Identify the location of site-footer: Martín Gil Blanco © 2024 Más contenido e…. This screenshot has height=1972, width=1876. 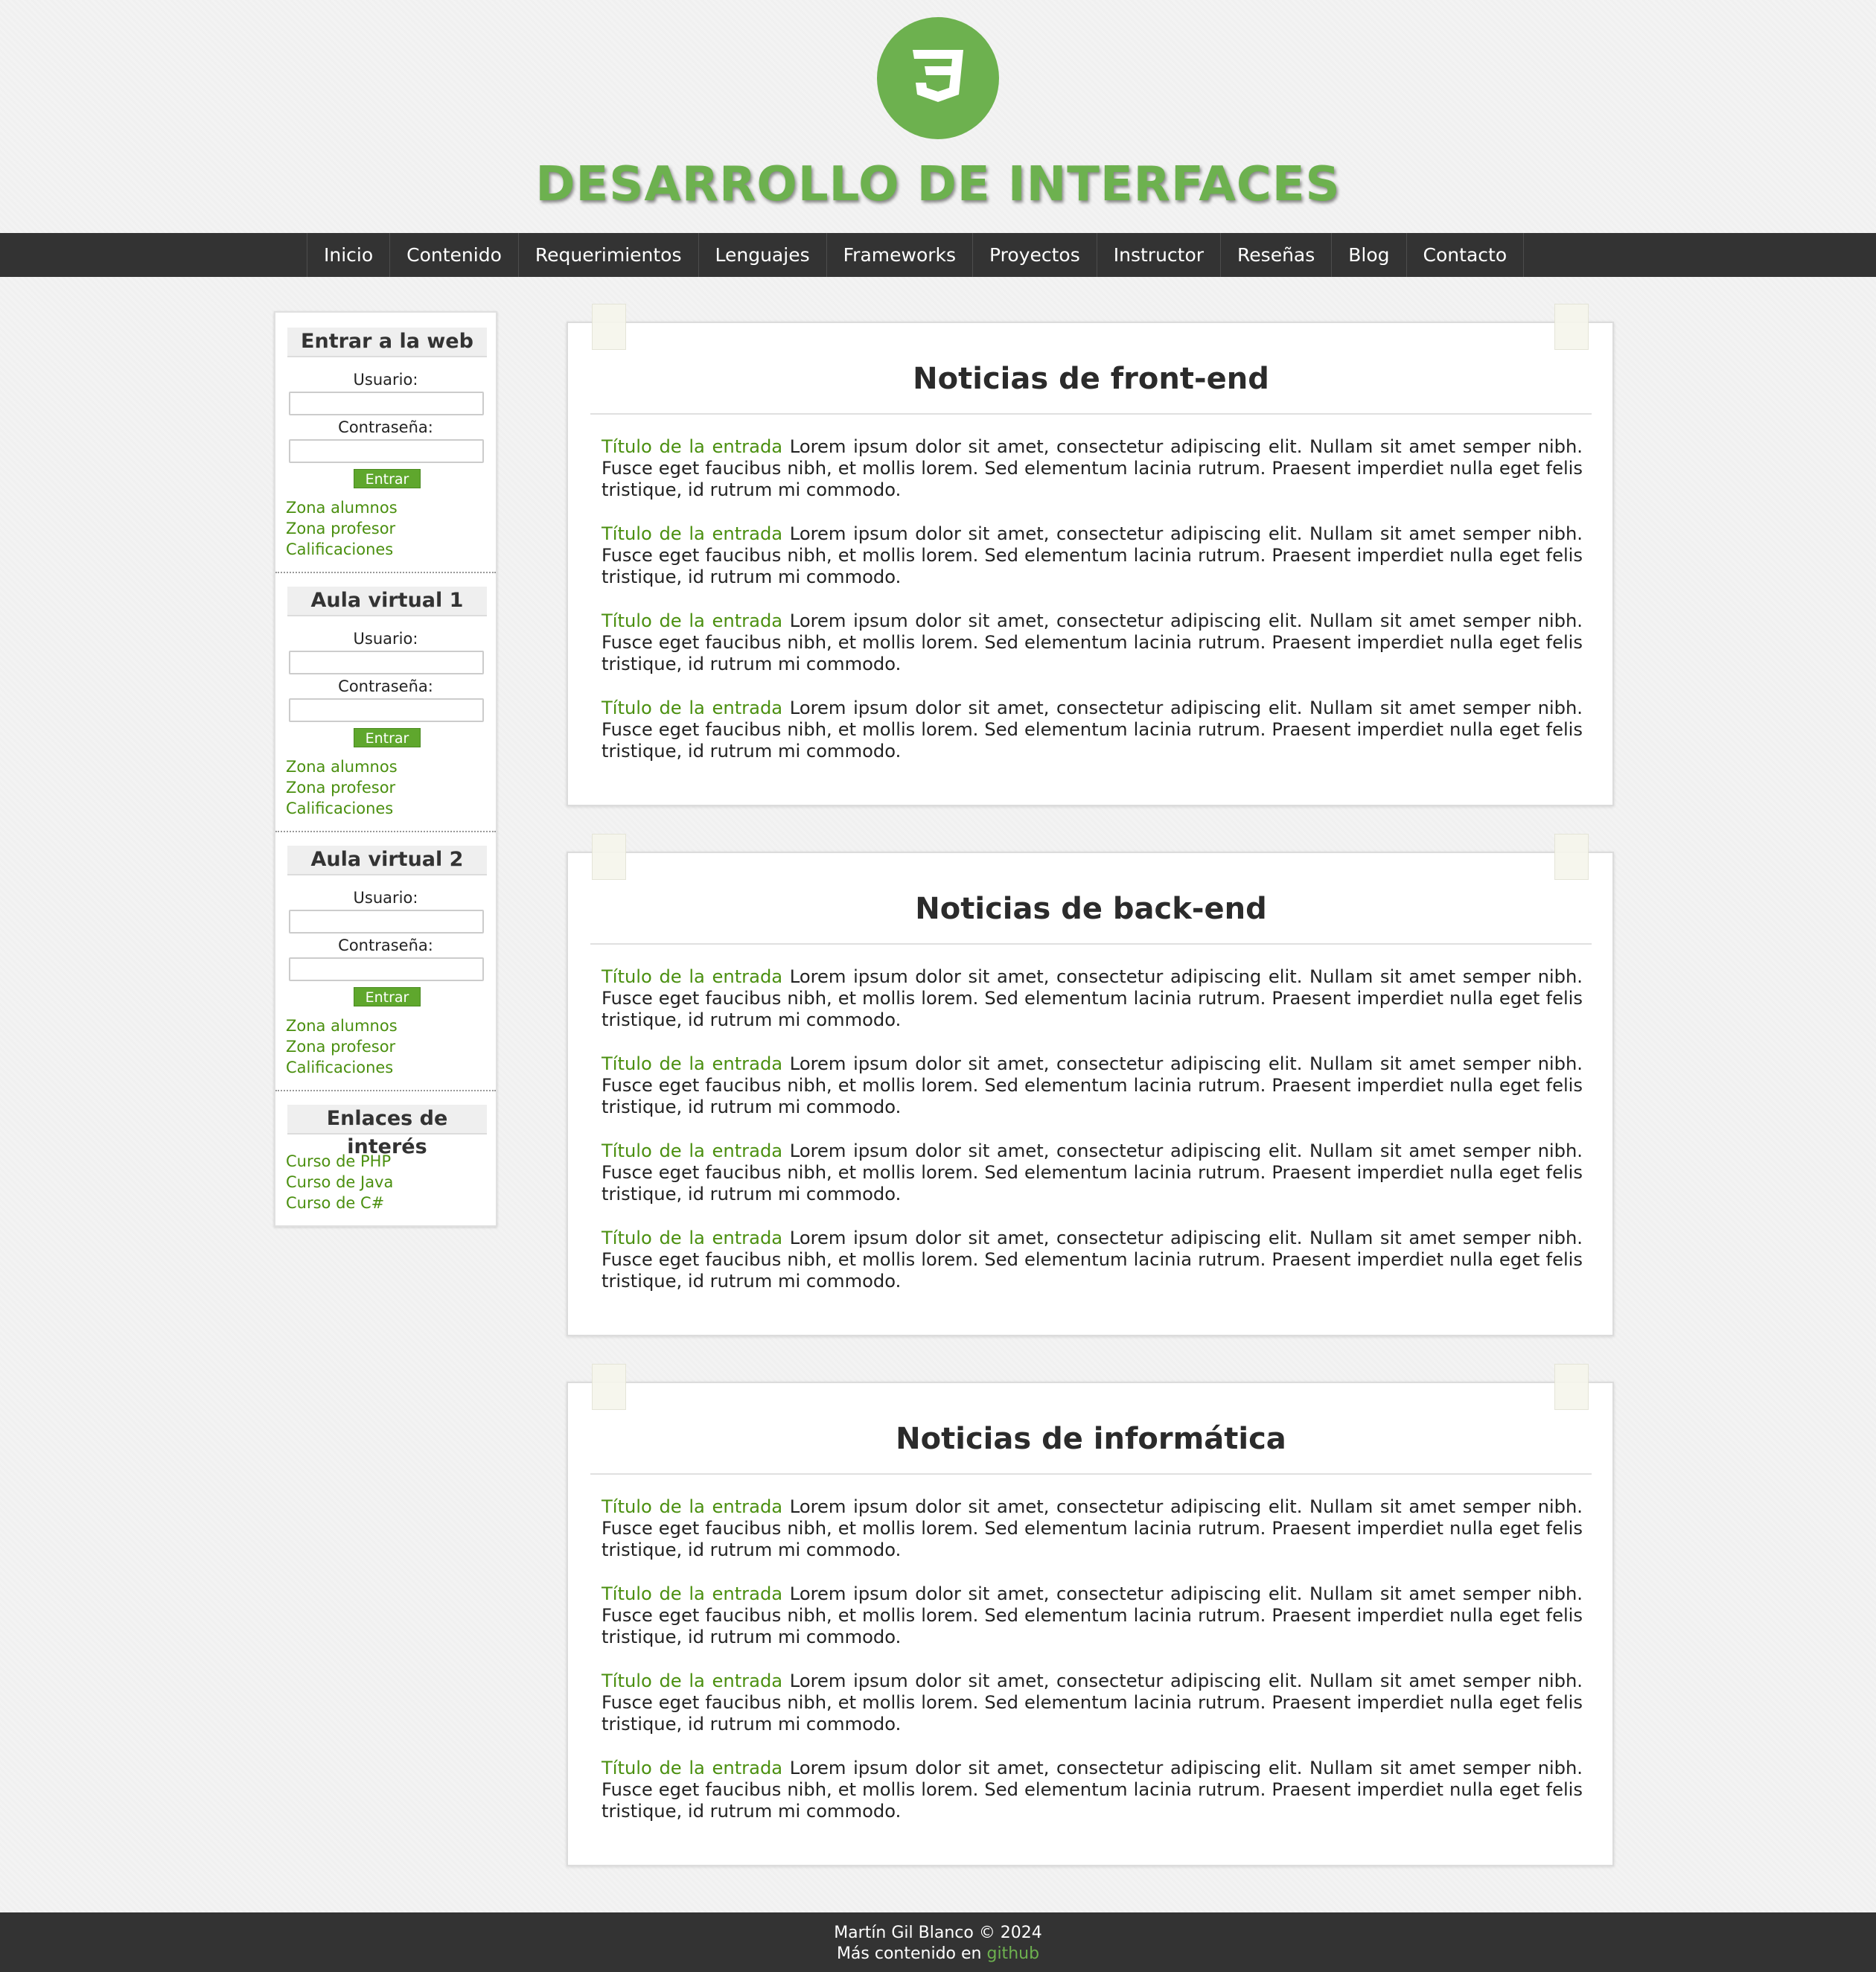
(938, 1942).